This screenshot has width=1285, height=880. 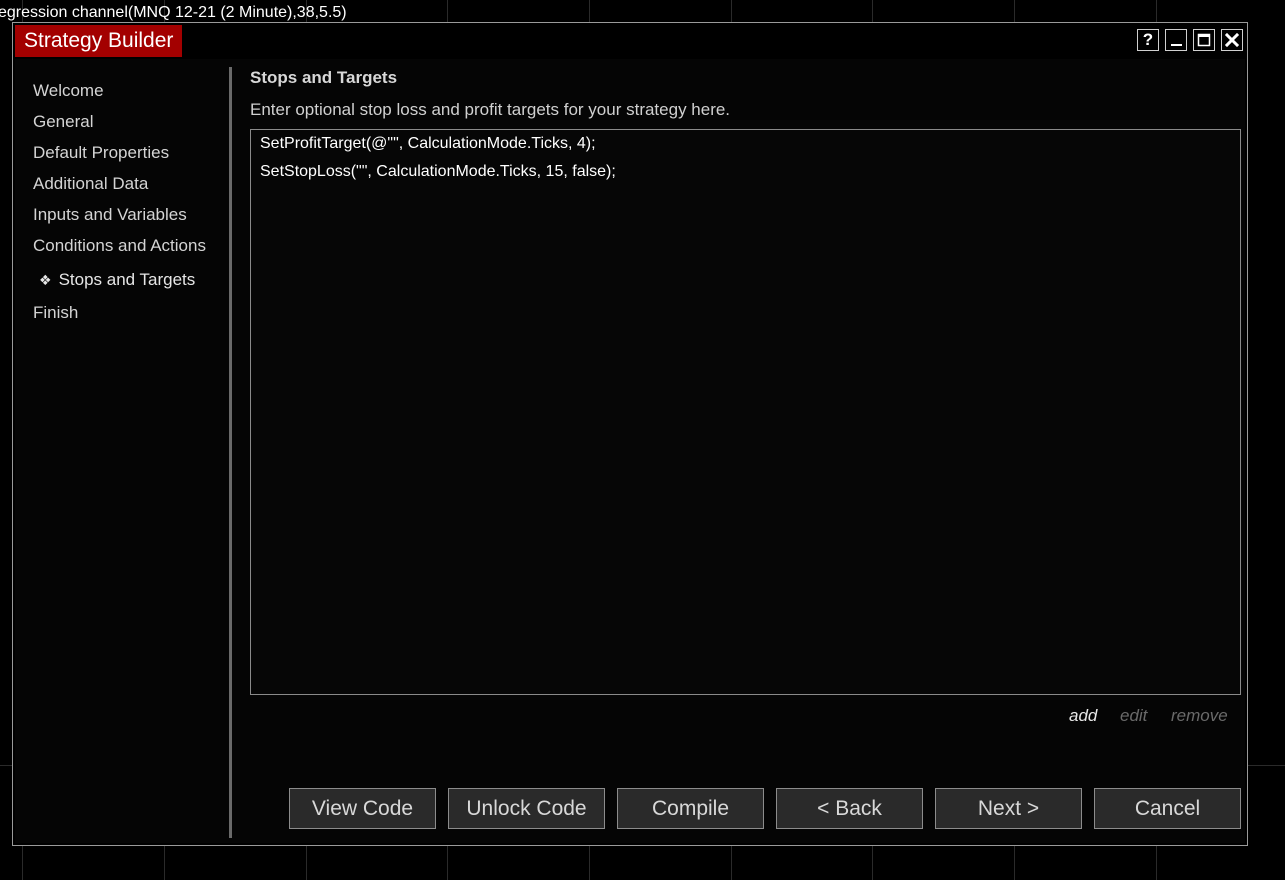 I want to click on sidebar-item-stops-and-targets: ❖ Stops and Targets, so click(x=117, y=280).